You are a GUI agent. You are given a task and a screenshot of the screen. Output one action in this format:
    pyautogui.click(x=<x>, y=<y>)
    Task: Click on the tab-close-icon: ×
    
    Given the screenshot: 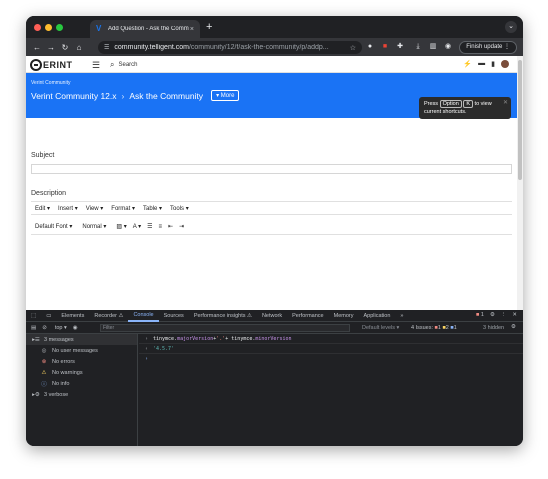 What is the action you would take?
    pyautogui.click(x=192, y=29)
    